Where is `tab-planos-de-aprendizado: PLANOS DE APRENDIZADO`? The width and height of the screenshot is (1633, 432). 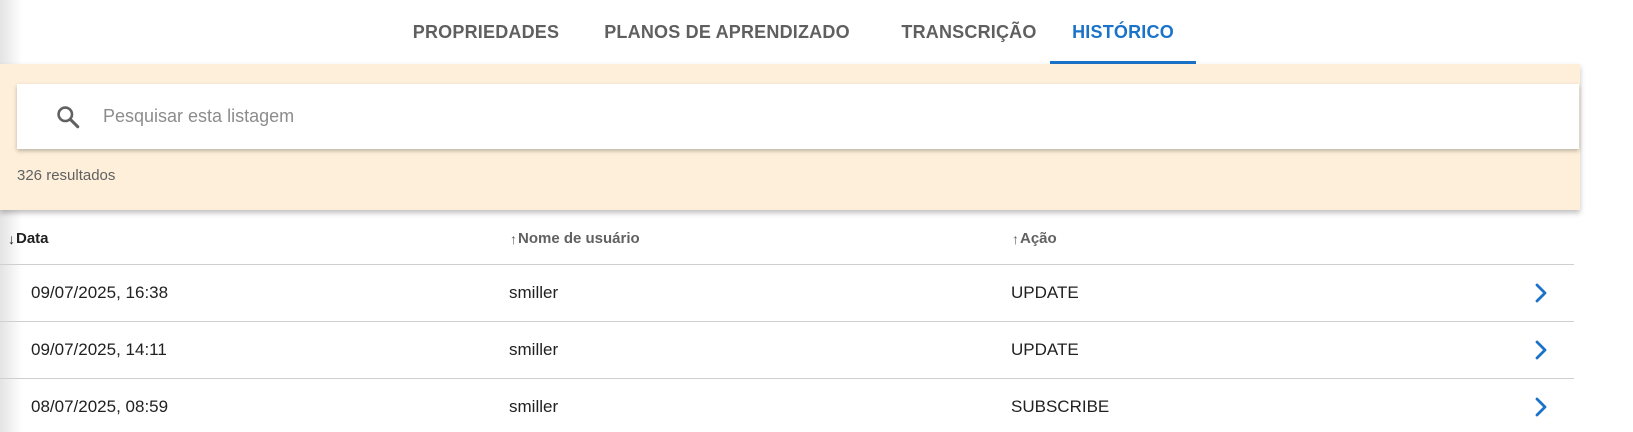
tab-planos-de-aprendizado: PLANOS DE APRENDIZADO is located at coordinates (727, 32).